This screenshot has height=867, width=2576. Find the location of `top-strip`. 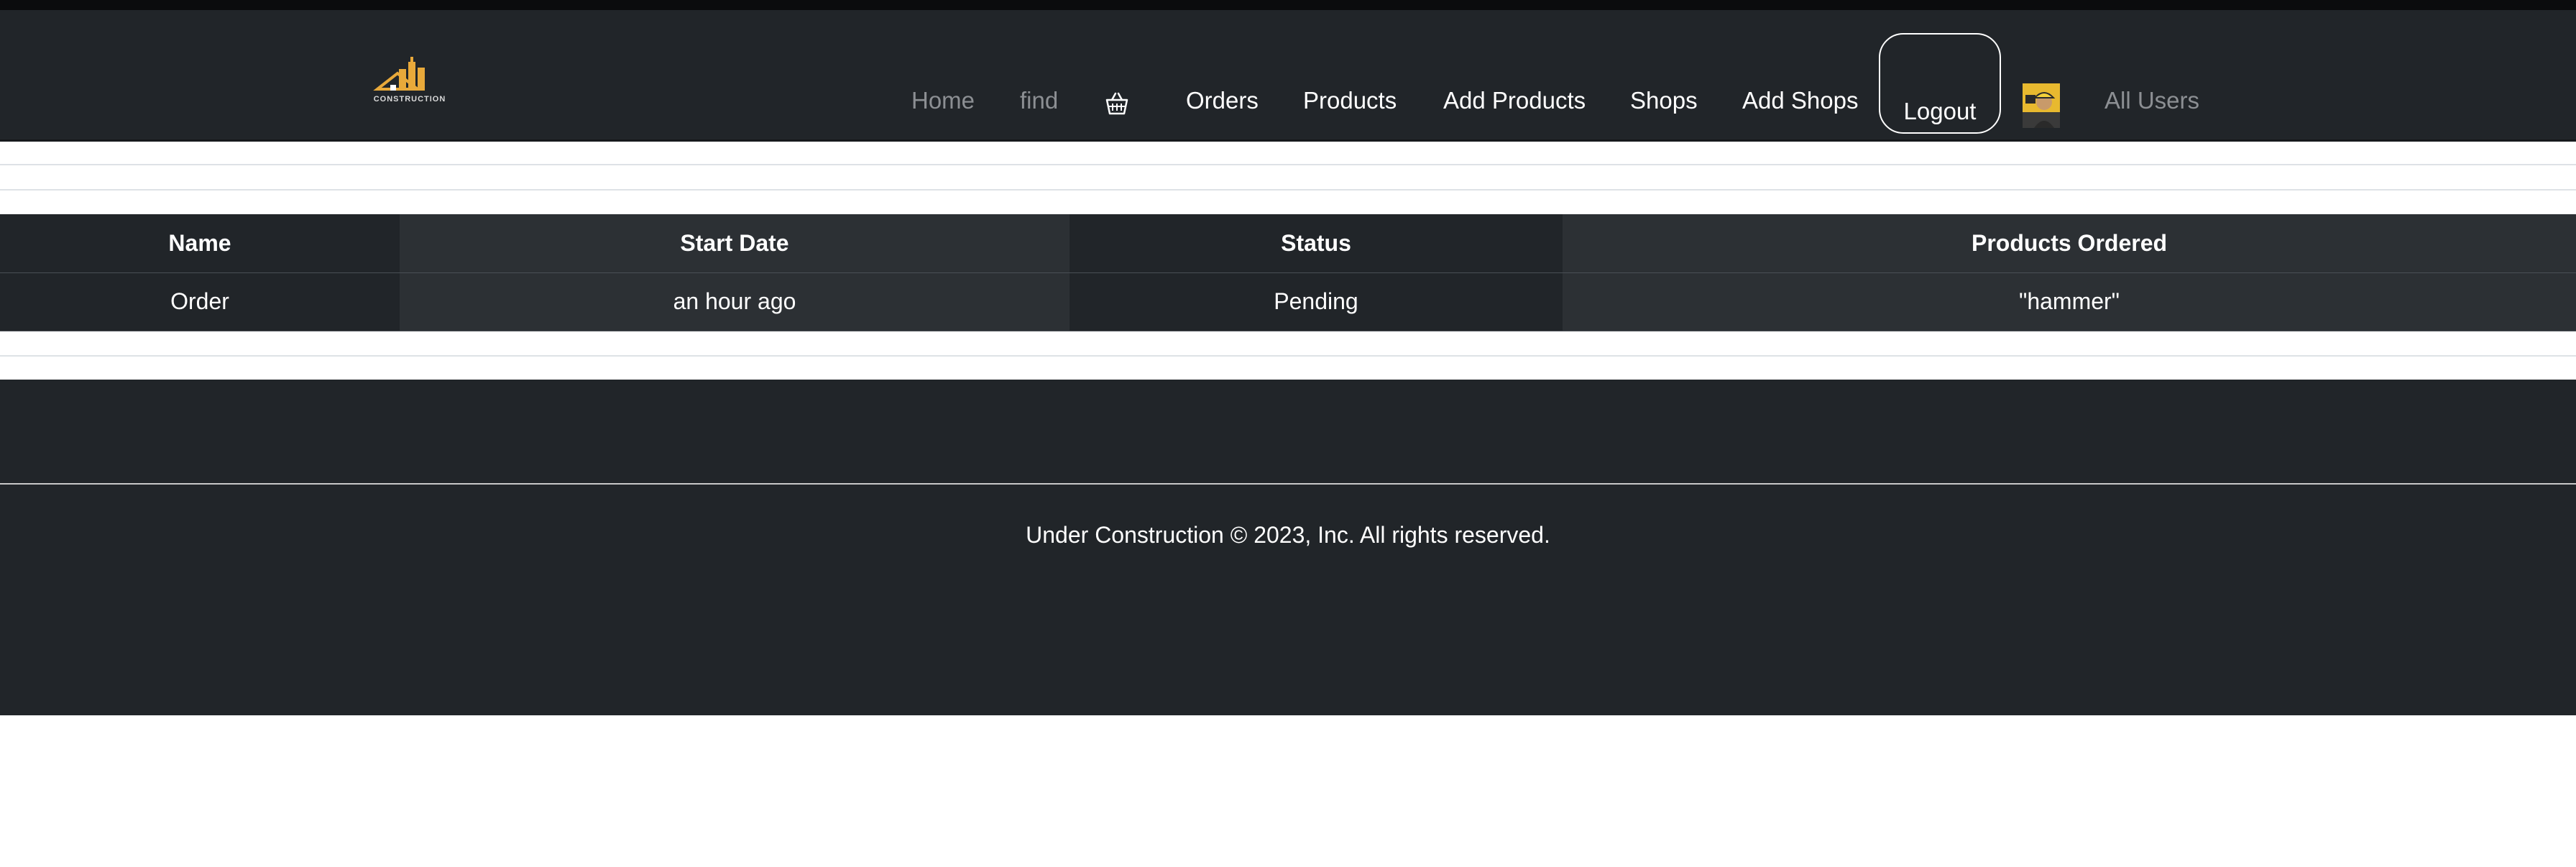

top-strip is located at coordinates (1288, 5).